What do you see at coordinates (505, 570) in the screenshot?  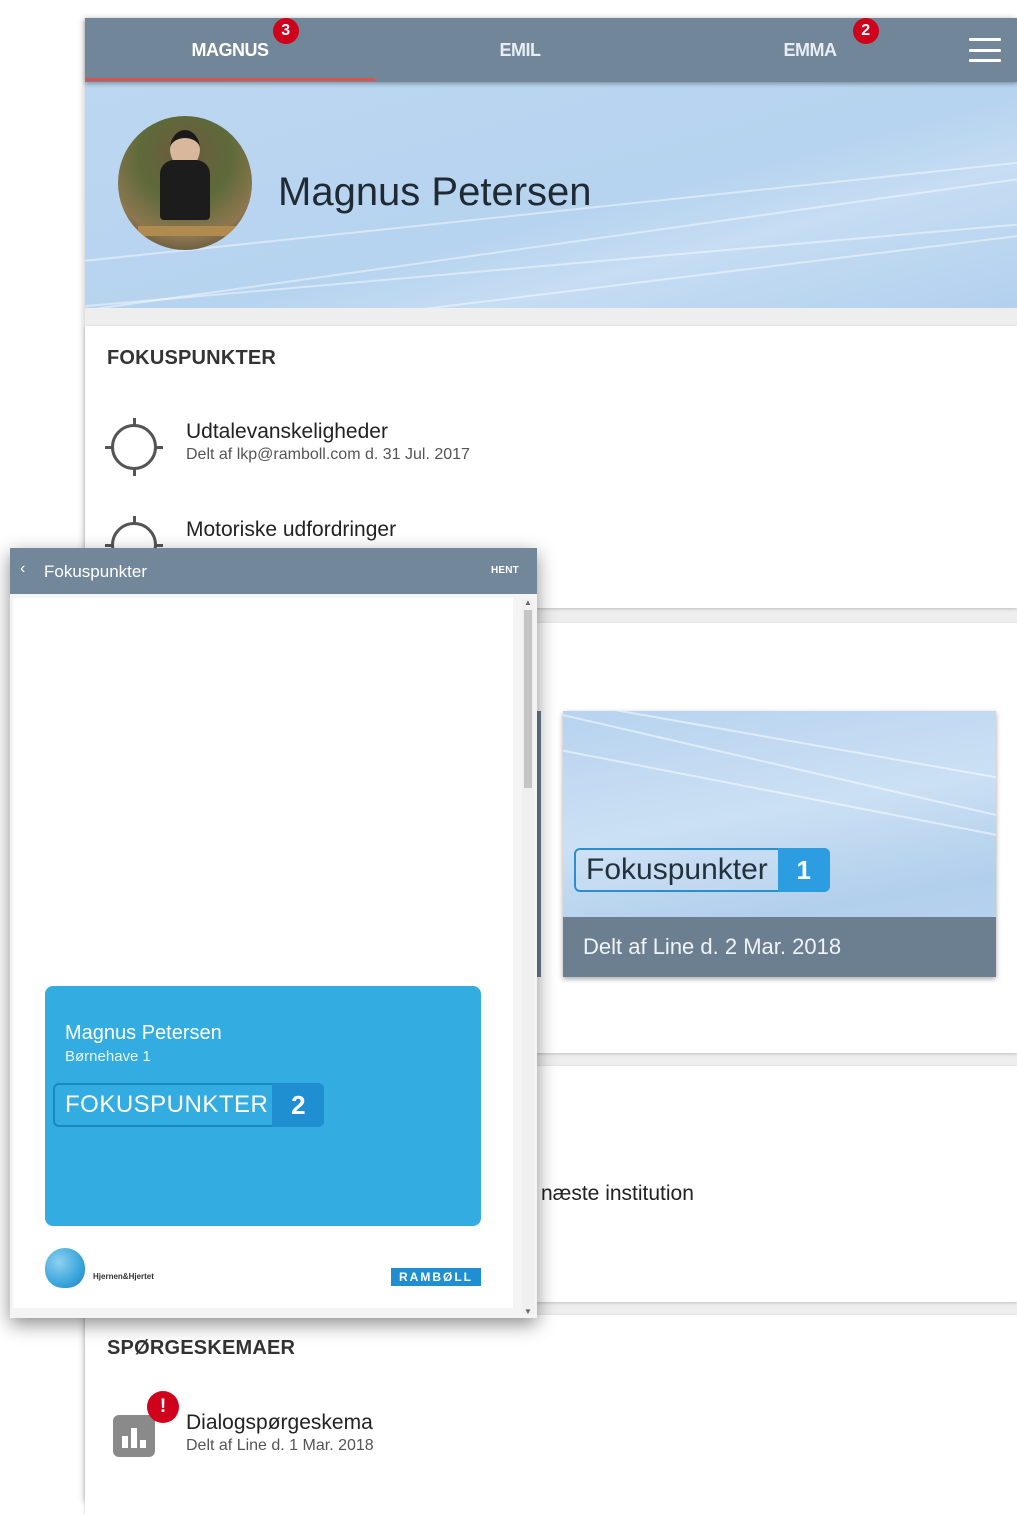 I see `download-button: HENT` at bounding box center [505, 570].